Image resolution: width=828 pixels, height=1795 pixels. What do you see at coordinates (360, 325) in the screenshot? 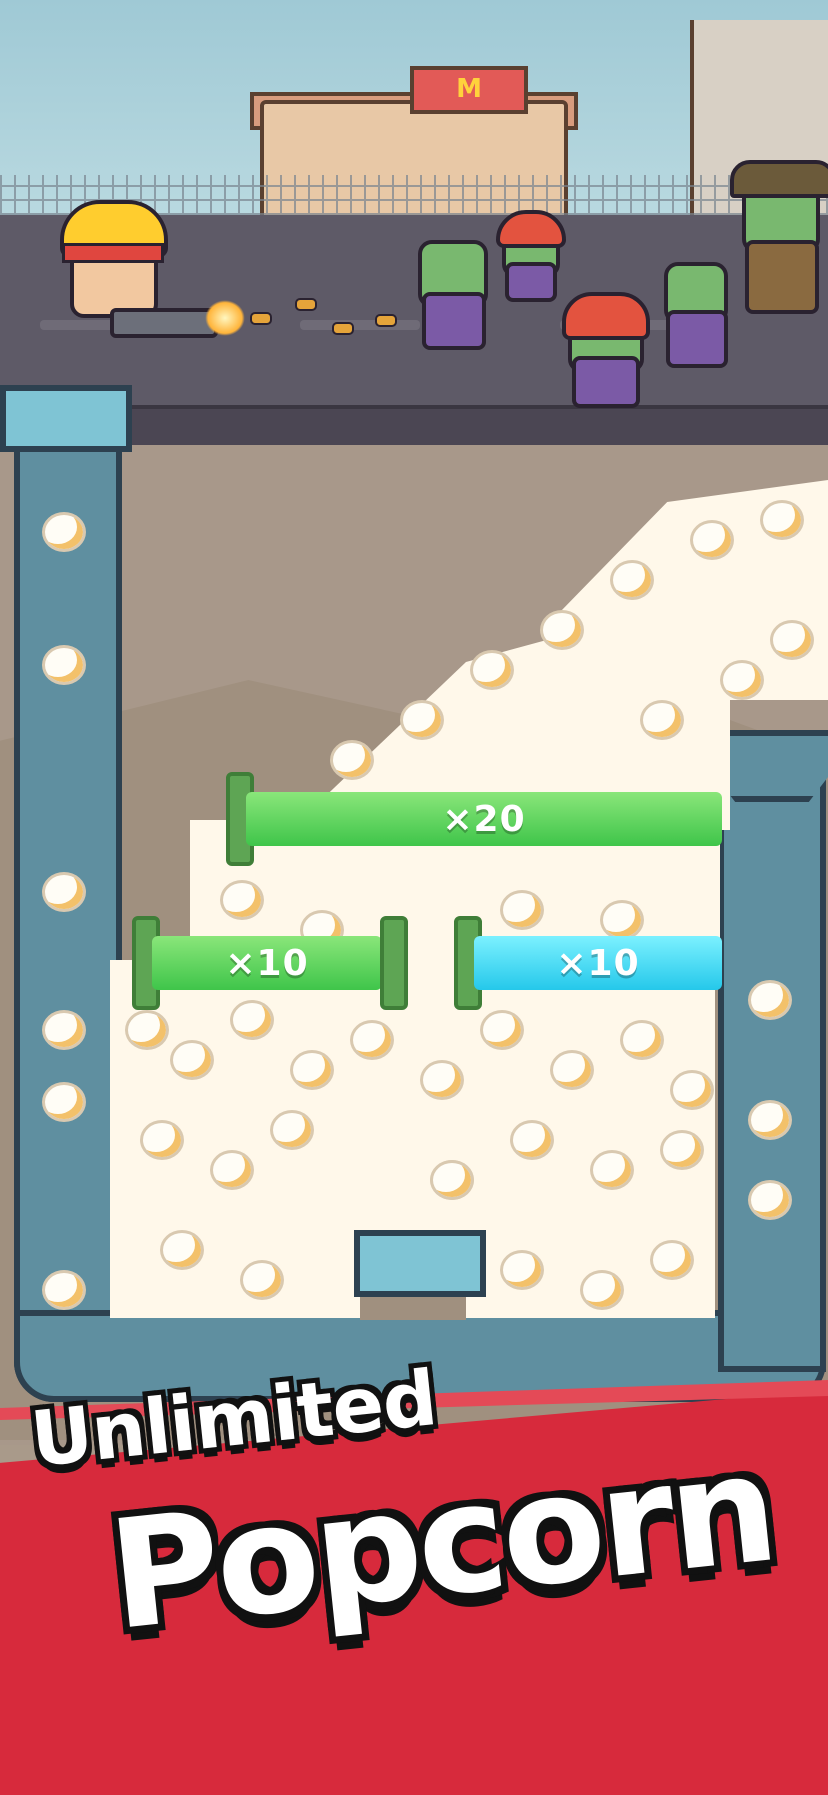
I see `lane-marking` at bounding box center [360, 325].